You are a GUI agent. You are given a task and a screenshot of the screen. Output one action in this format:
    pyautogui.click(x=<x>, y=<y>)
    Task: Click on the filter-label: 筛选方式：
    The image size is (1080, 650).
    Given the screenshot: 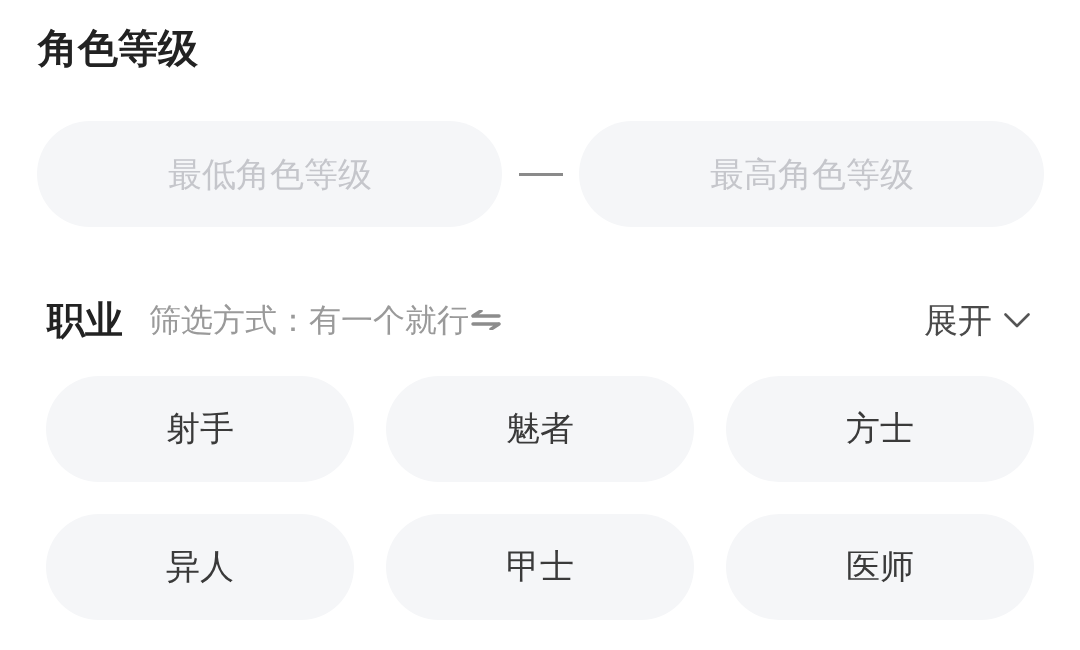 What is the action you would take?
    pyautogui.click(x=229, y=320)
    